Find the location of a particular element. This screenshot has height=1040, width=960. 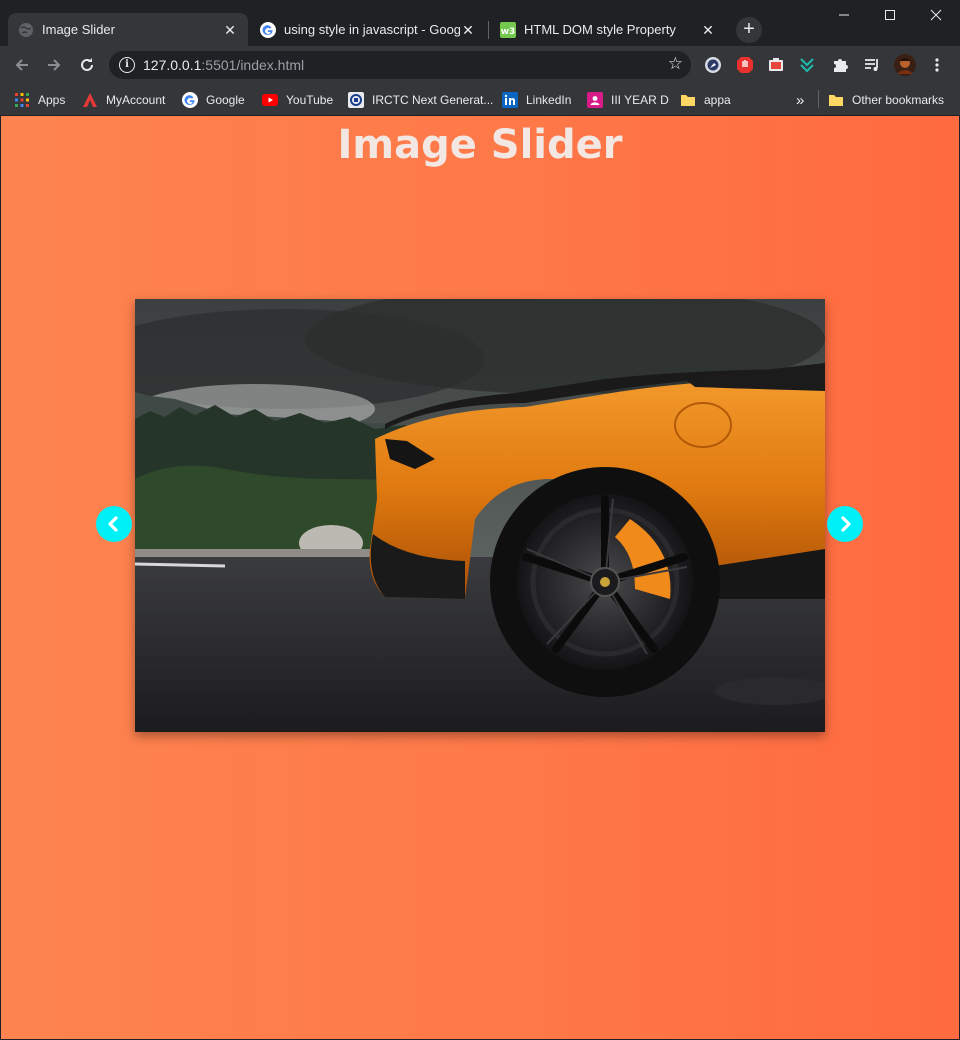

extension-screenshot-icon is located at coordinates (776, 65).